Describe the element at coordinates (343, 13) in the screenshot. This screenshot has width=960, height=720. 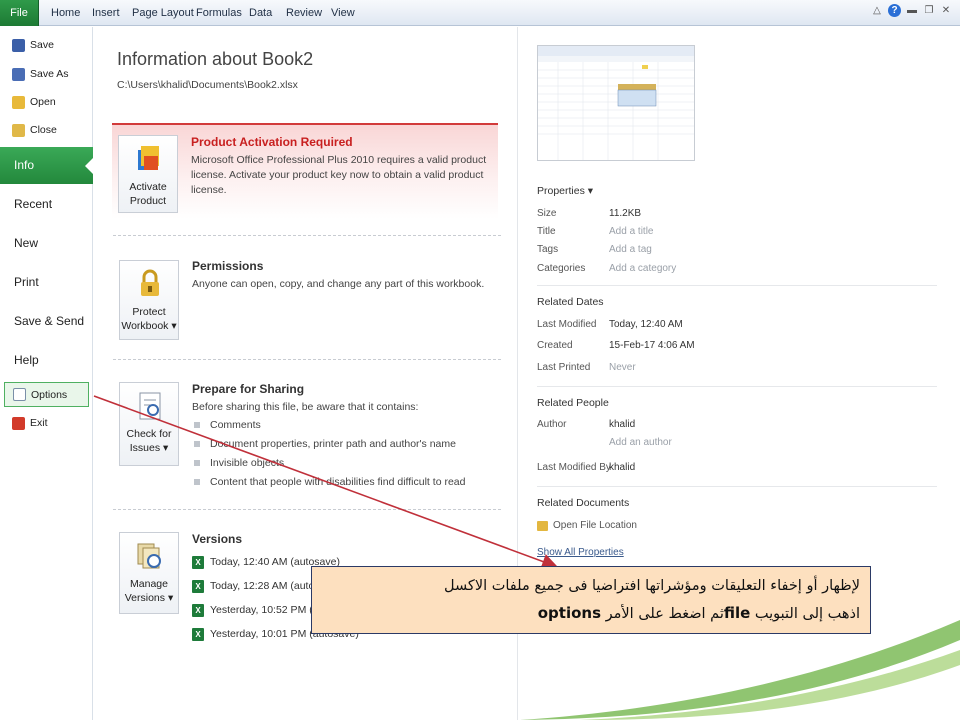
I see `tab-view: View` at that location.